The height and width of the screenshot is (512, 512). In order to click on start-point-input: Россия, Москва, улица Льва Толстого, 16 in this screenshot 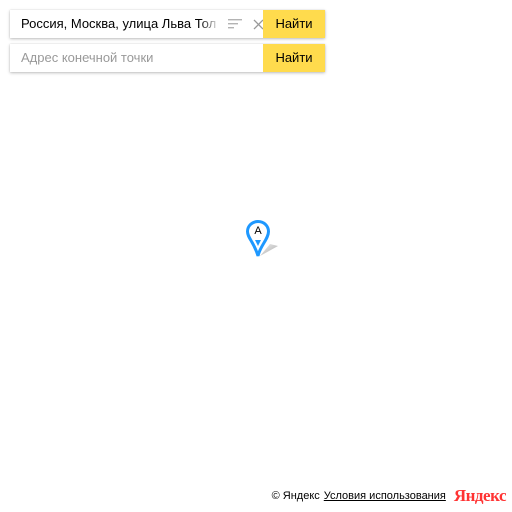, I will do `click(118, 24)`.